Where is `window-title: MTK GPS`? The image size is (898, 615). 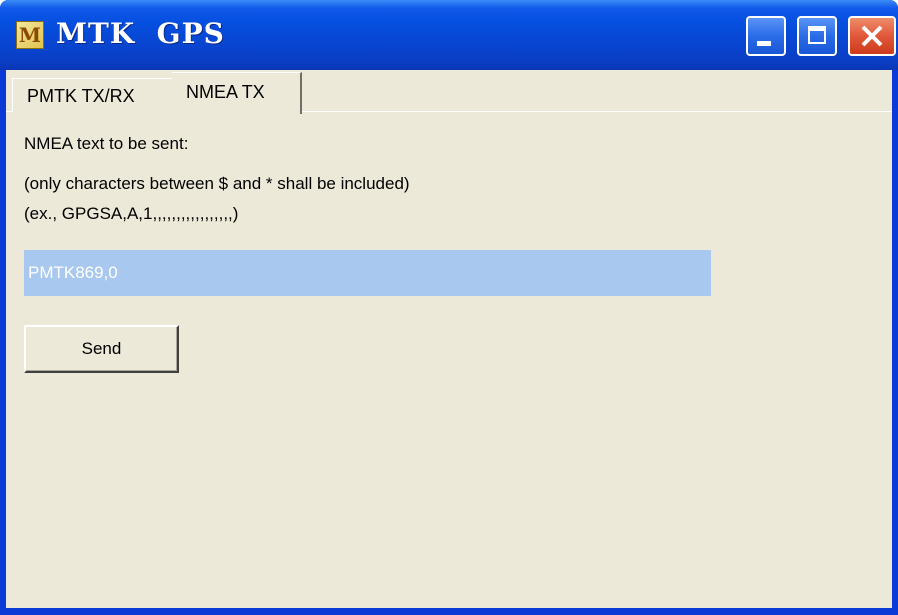
window-title: MTK GPS is located at coordinates (140, 33).